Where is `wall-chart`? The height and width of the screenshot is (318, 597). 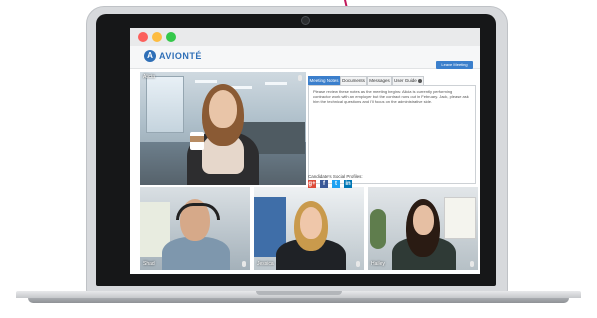
wall-chart is located at coordinates (460, 218).